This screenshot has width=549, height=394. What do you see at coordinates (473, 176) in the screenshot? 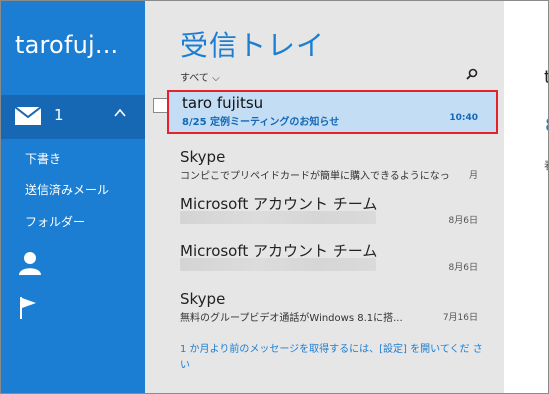
I see `message-date: 月` at bounding box center [473, 176].